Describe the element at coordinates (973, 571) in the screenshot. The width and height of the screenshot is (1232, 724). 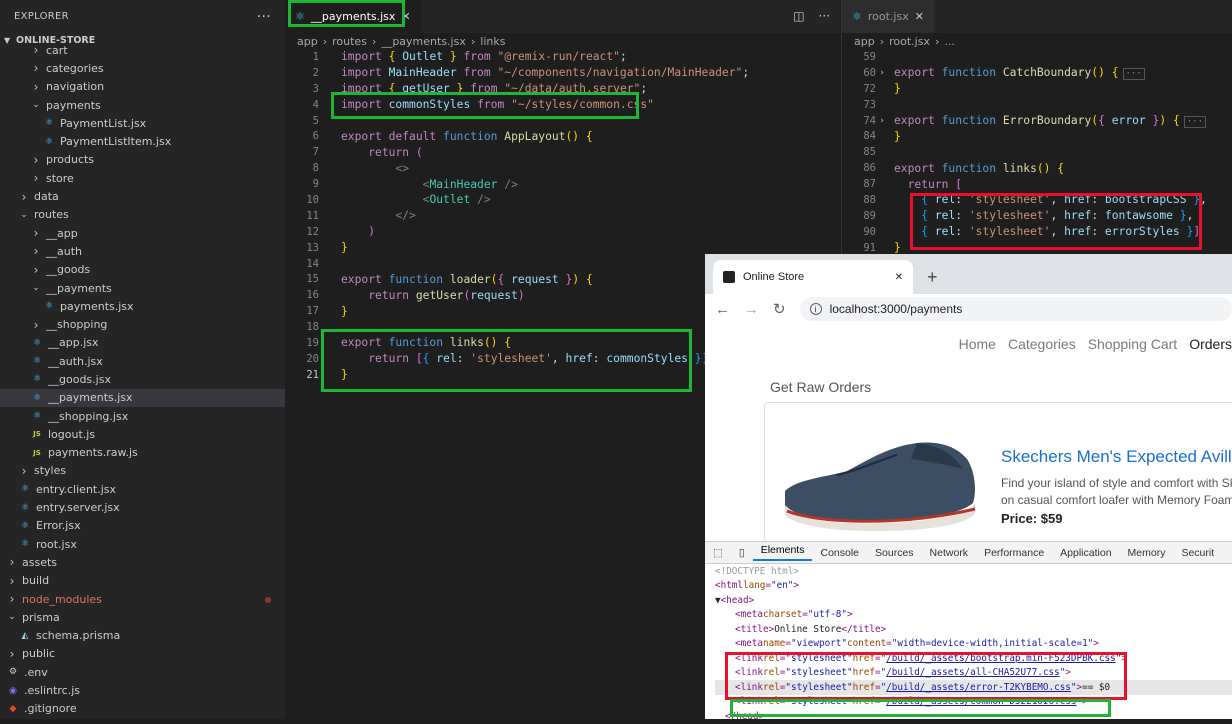
I see `dom-node: <!DOCTYPE html>` at that location.